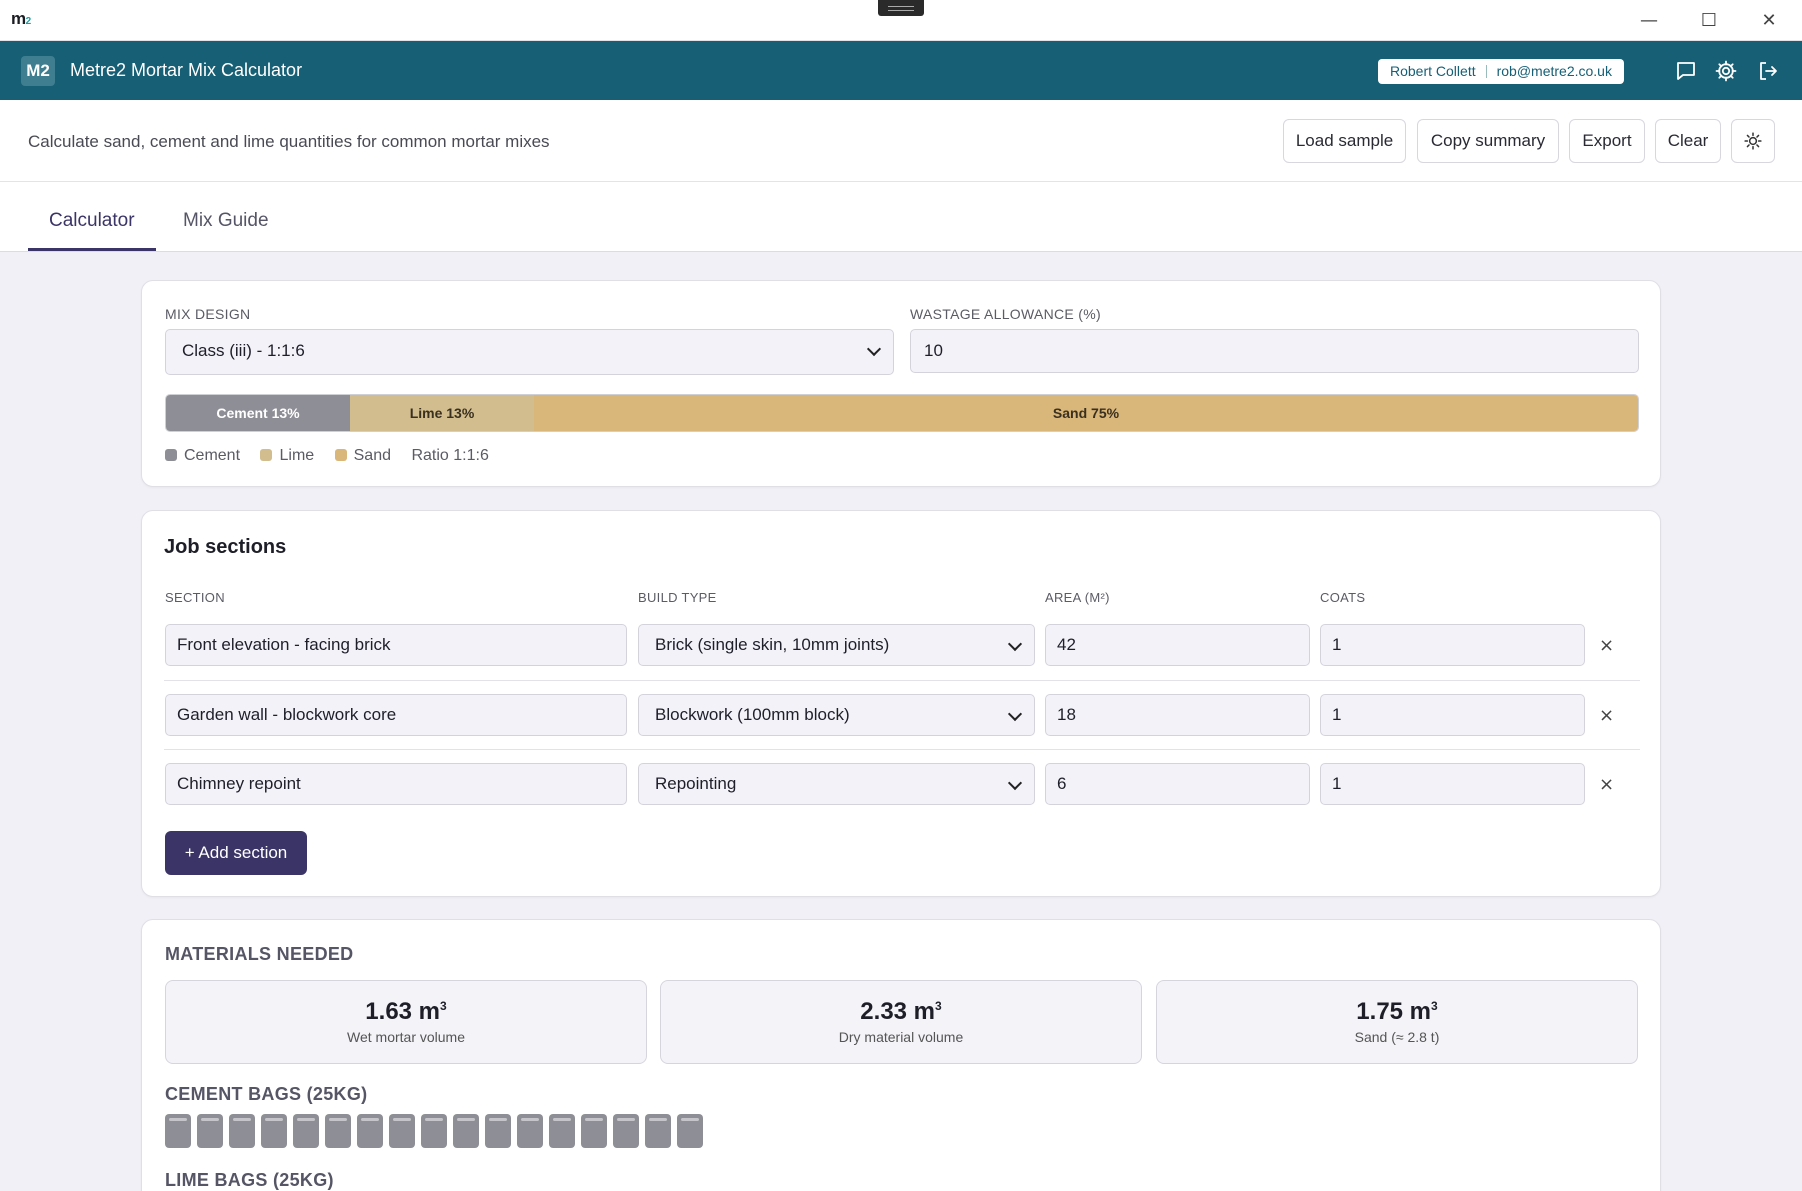 Image resolution: width=1802 pixels, height=1191 pixels. What do you see at coordinates (92, 221) in the screenshot?
I see `tab-calculator: Calculator` at bounding box center [92, 221].